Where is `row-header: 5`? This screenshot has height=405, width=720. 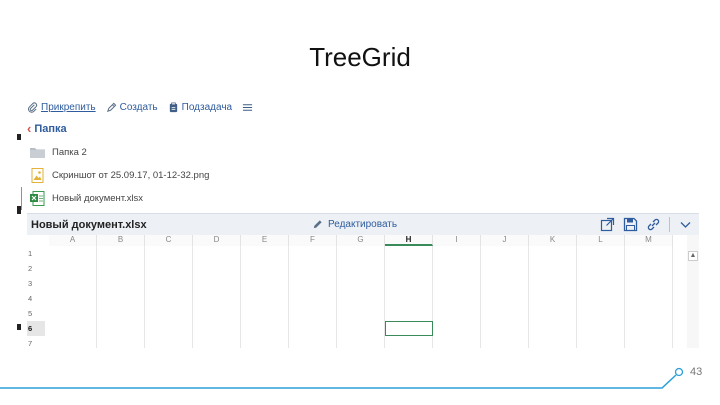
row-header: 5 is located at coordinates (36, 313).